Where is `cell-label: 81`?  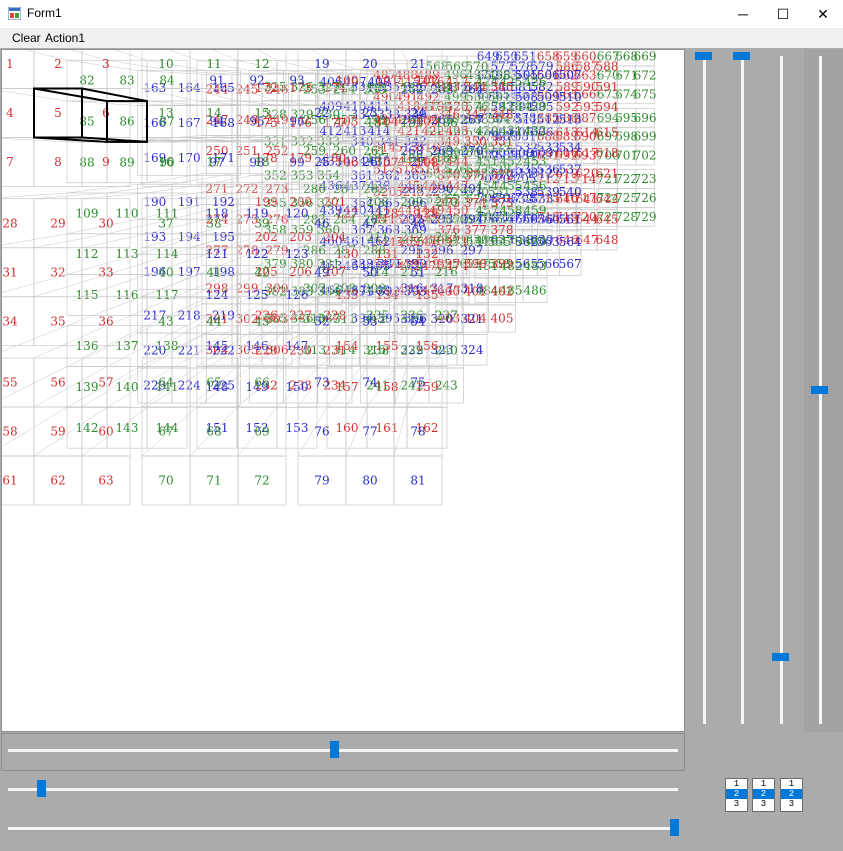
cell-label: 81 is located at coordinates (417, 481).